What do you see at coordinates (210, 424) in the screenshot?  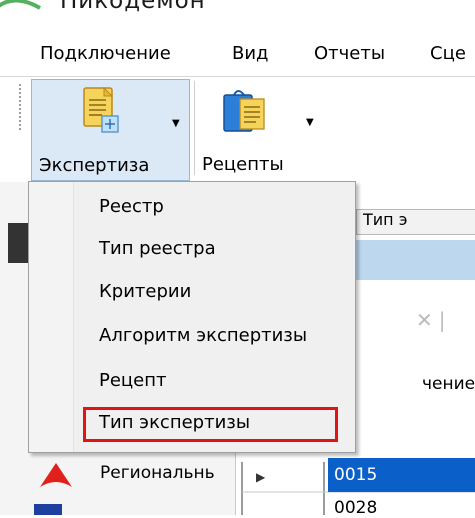 I see `highlight-box` at bounding box center [210, 424].